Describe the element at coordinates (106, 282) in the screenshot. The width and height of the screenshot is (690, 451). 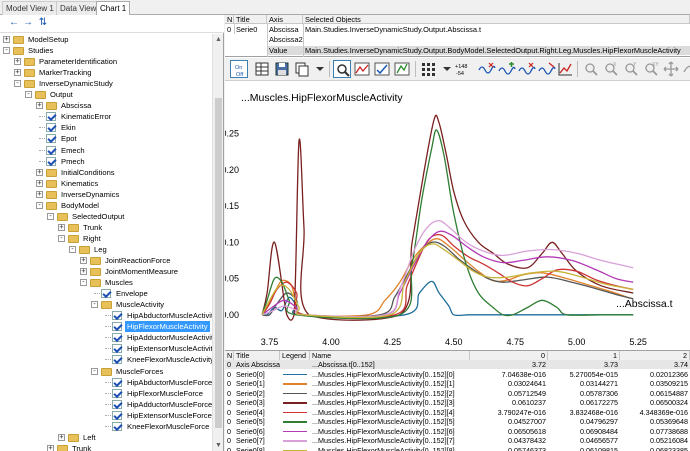
I see `tree-item: - Muscles` at that location.